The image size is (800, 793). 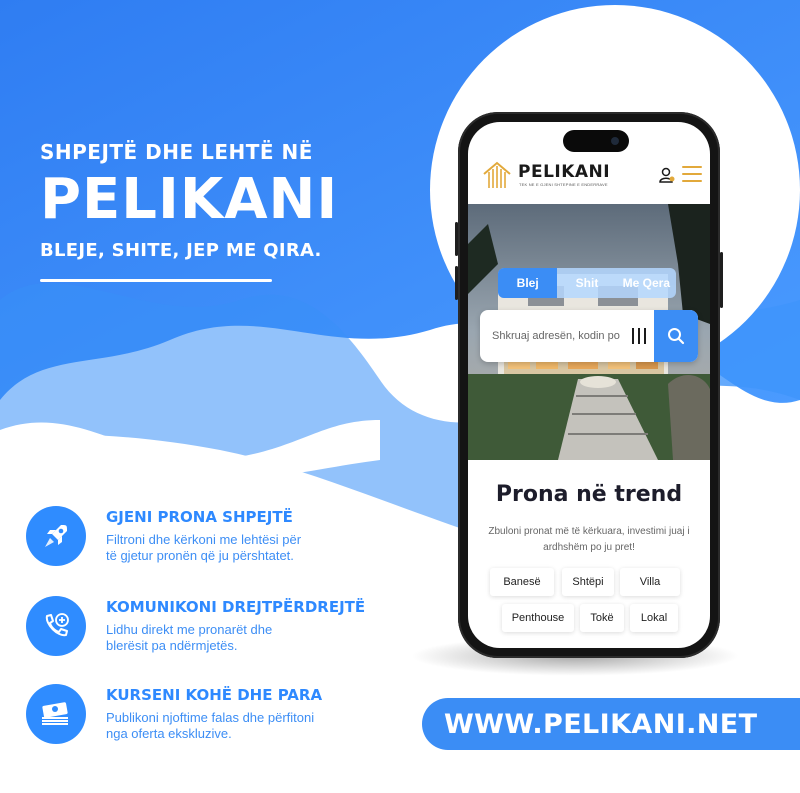 What do you see at coordinates (596, 141) in the screenshot?
I see `phone-notch` at bounding box center [596, 141].